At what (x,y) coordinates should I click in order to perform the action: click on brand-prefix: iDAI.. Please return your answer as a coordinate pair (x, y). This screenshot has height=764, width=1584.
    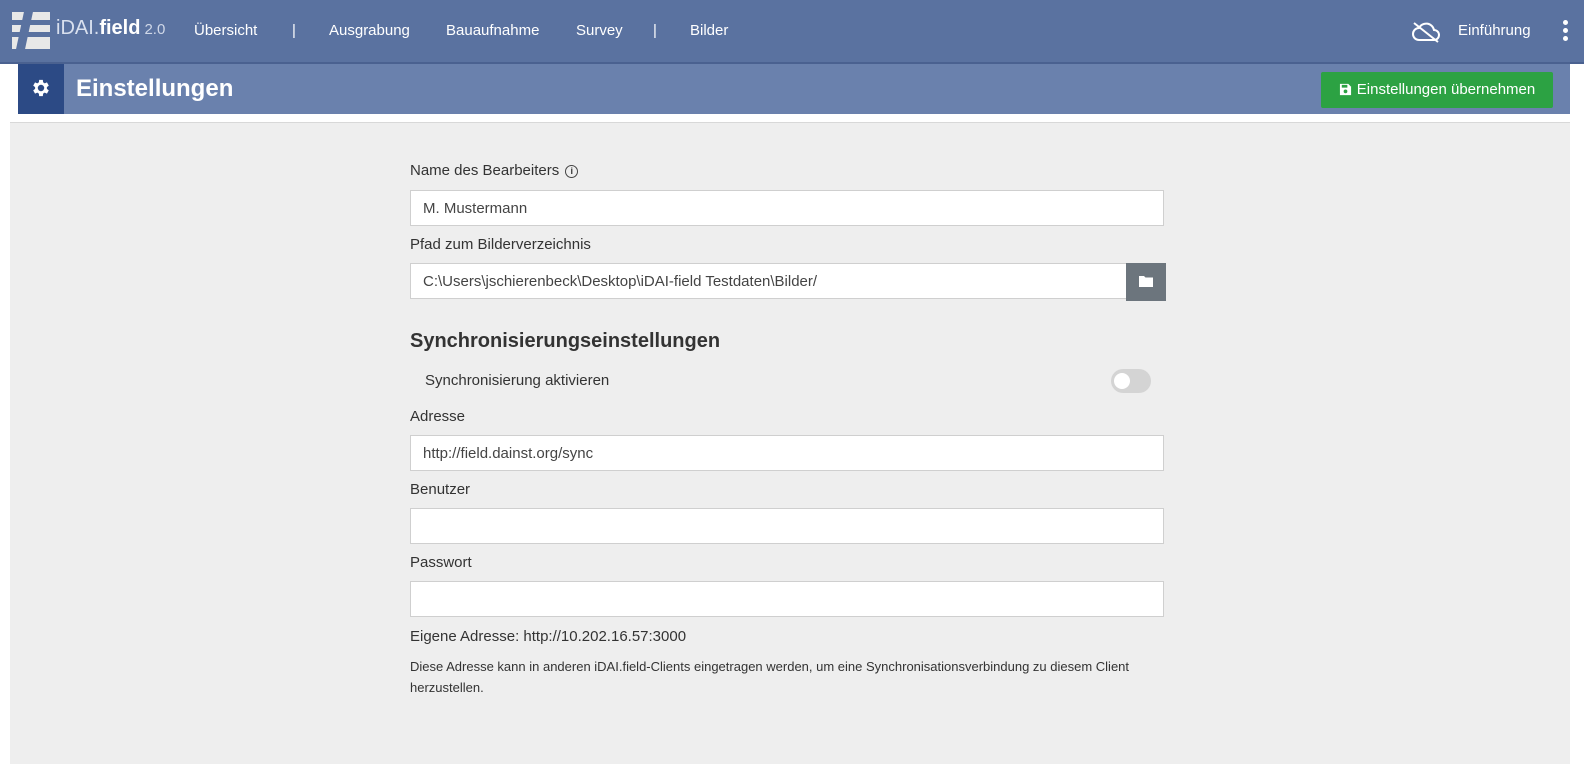
    Looking at the image, I should click on (78, 28).